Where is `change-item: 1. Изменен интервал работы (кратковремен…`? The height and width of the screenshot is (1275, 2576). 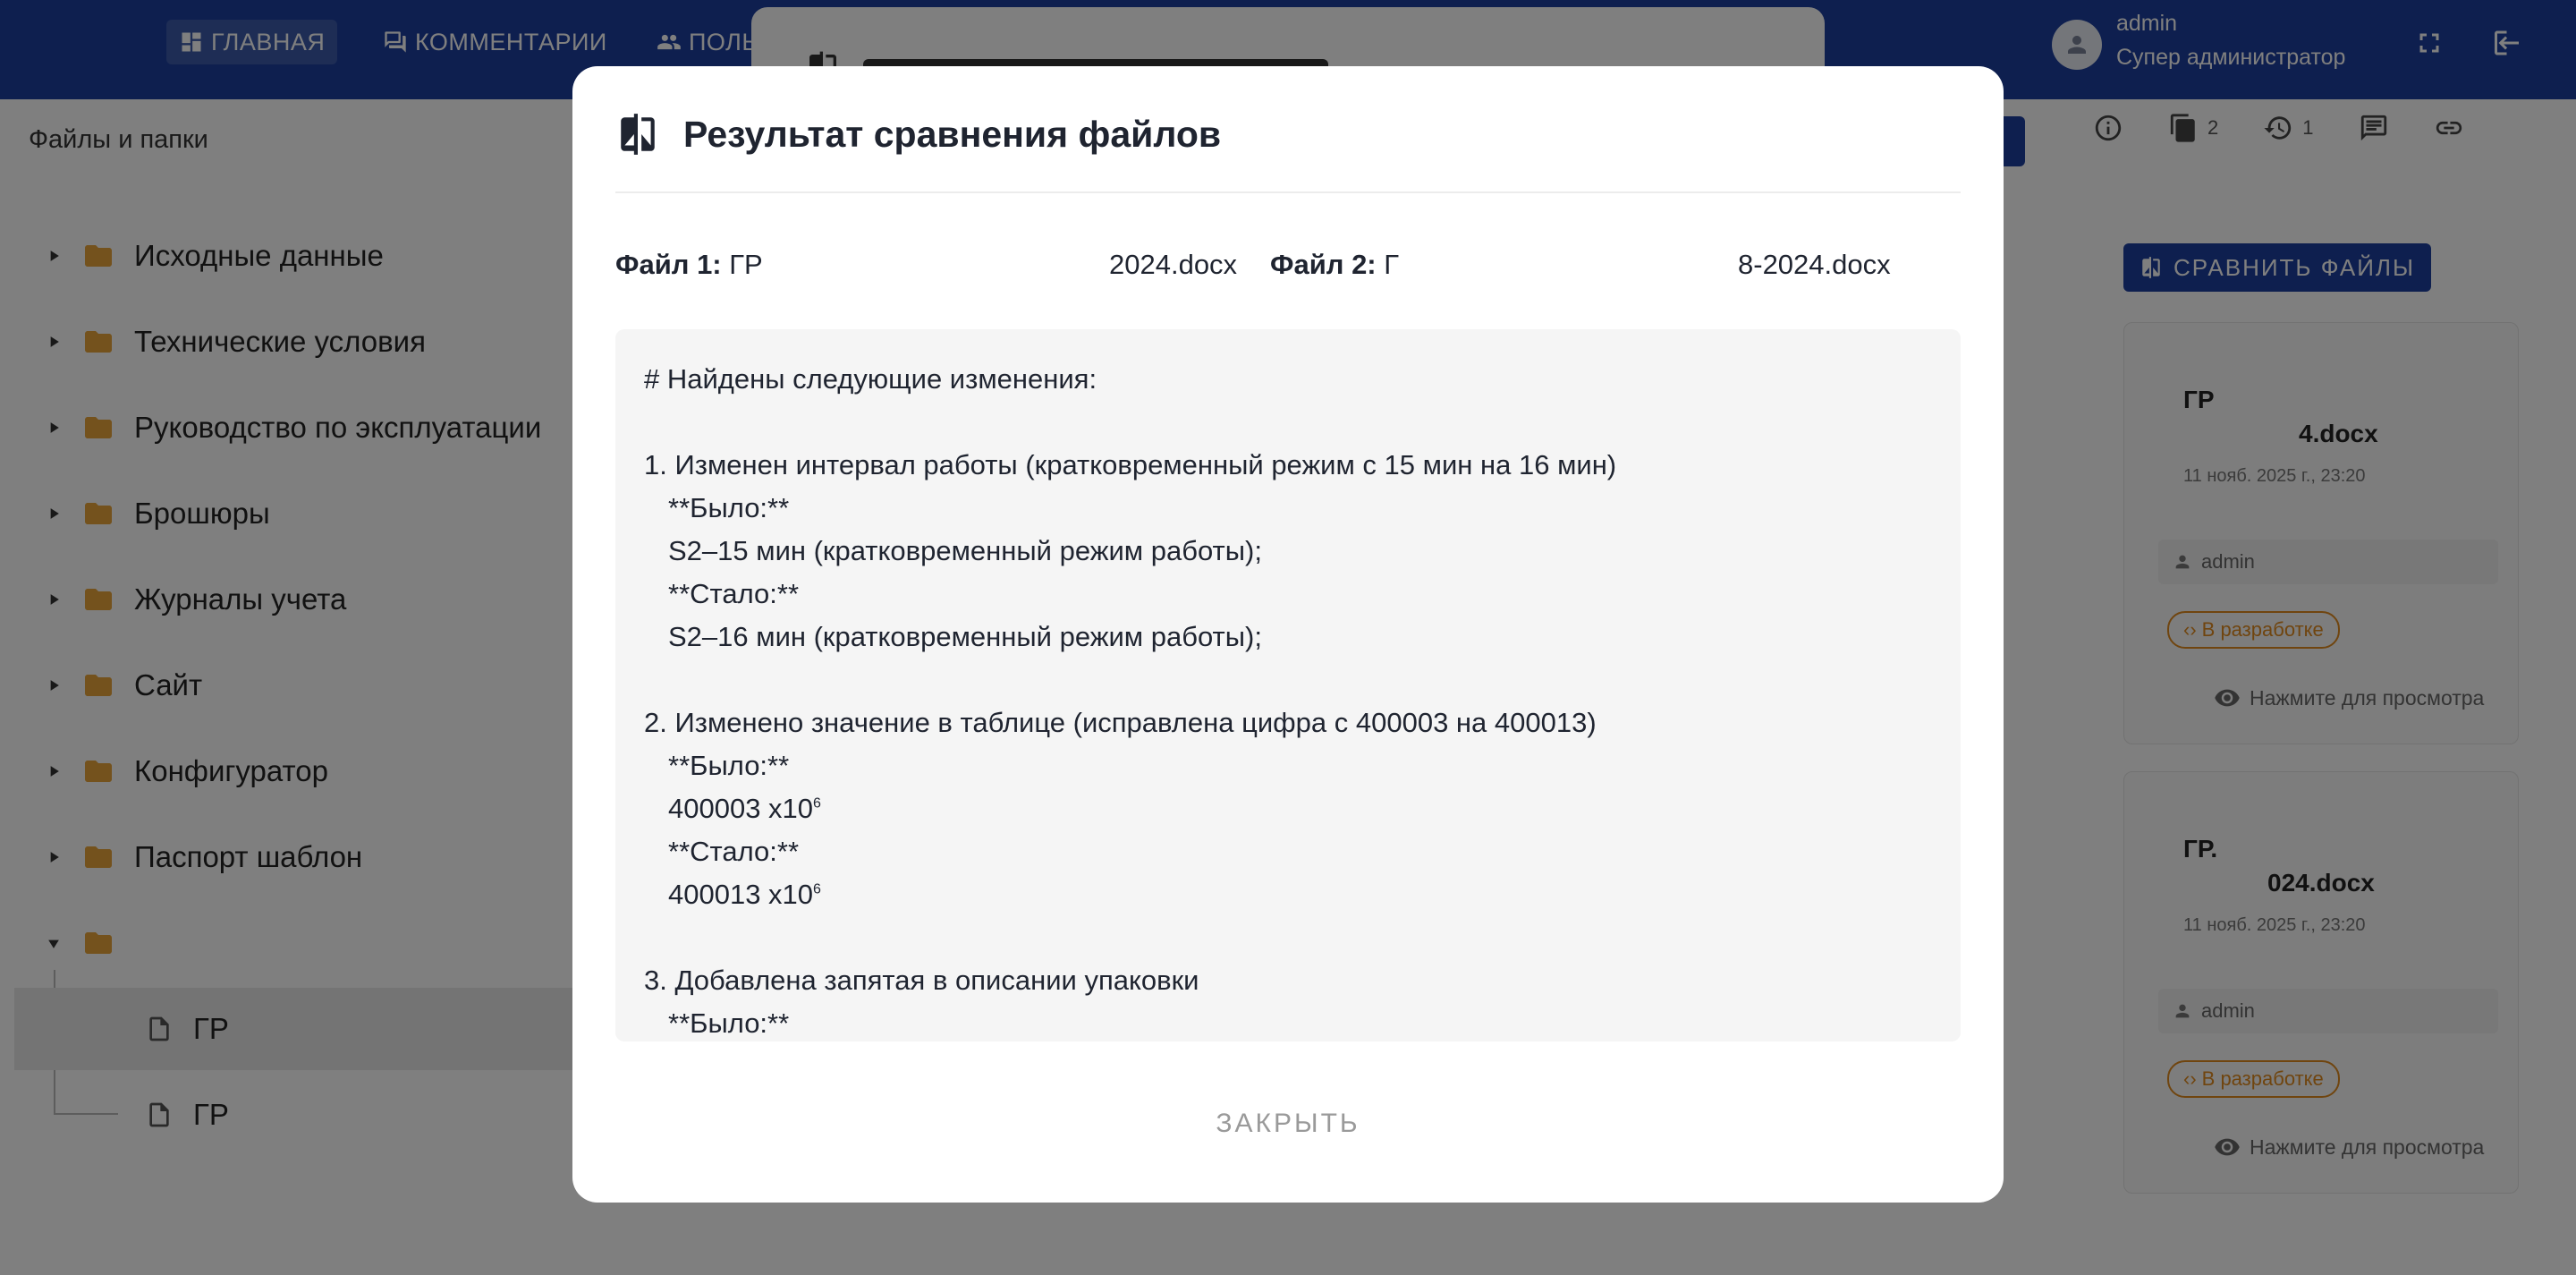 change-item: 1. Изменен интервал работы (кратковремен… is located at coordinates (1130, 464).